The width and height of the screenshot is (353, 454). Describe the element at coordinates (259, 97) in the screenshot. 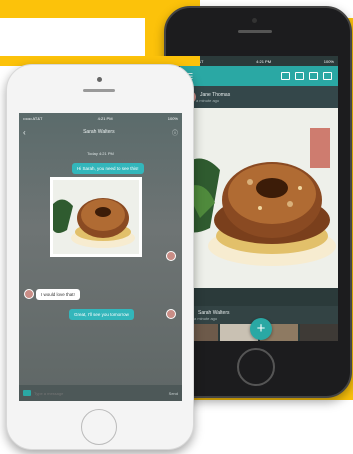

I see `post-header: Jane Thomas a minute ago` at that location.